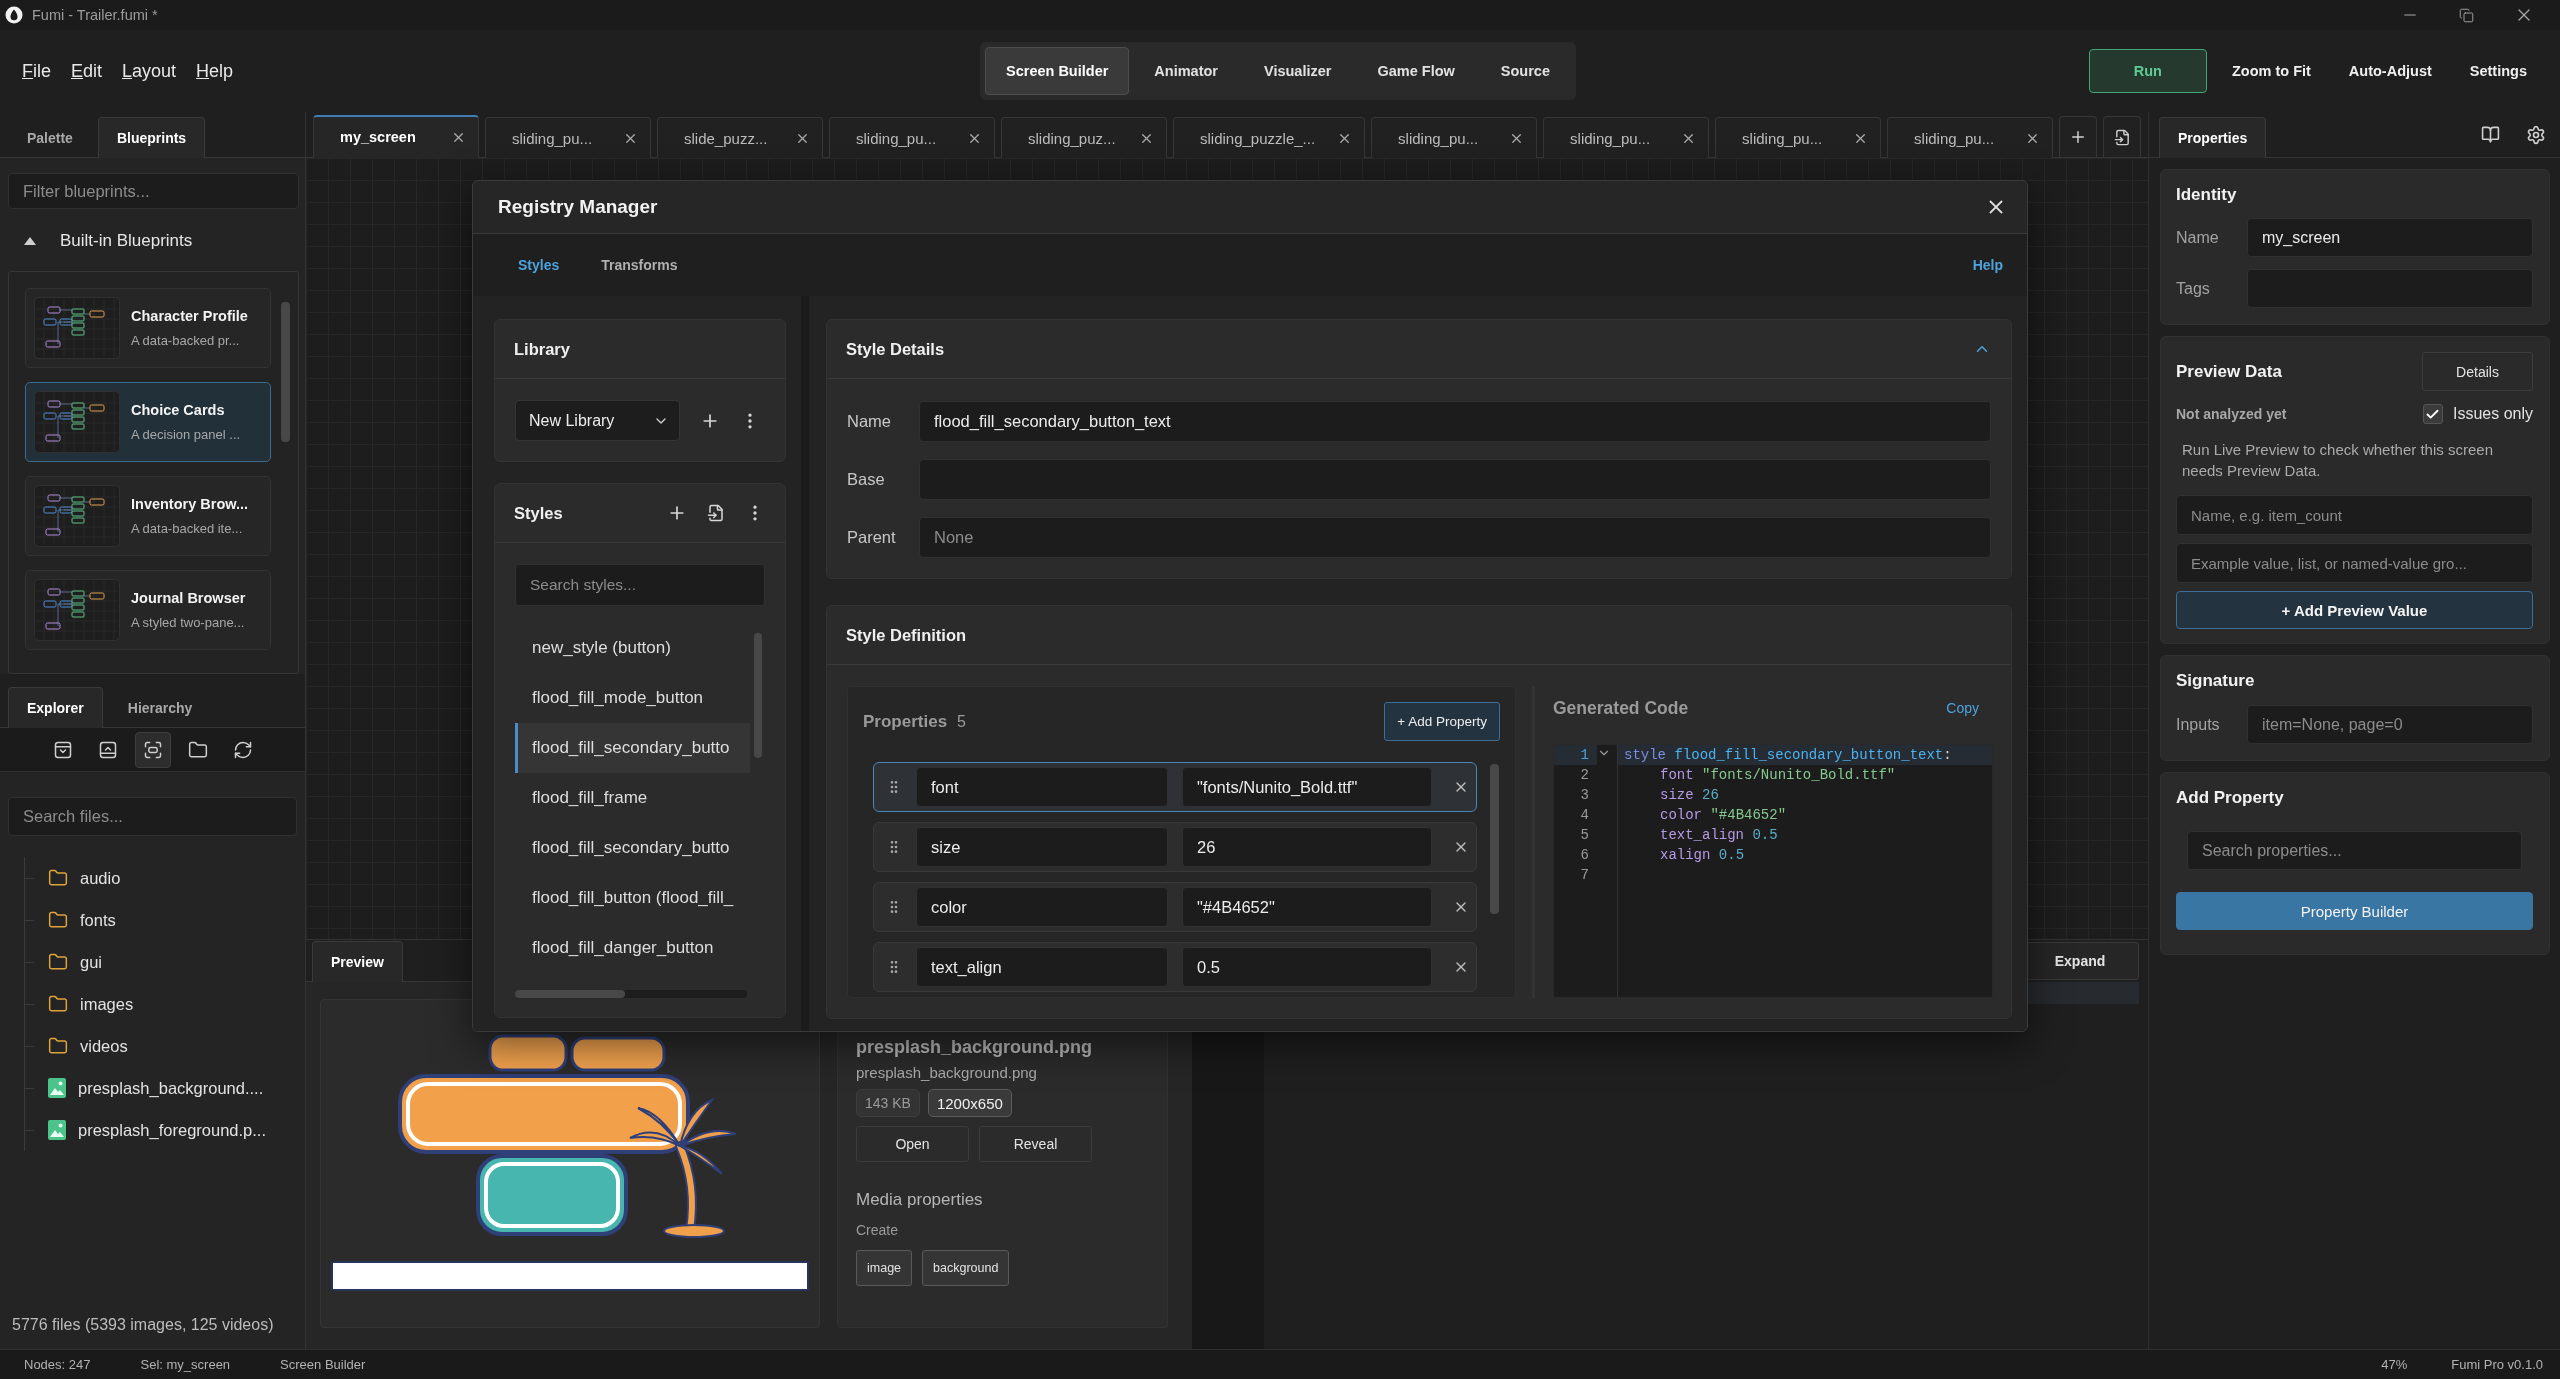  I want to click on dialog-tab: Transforms, so click(639, 265).